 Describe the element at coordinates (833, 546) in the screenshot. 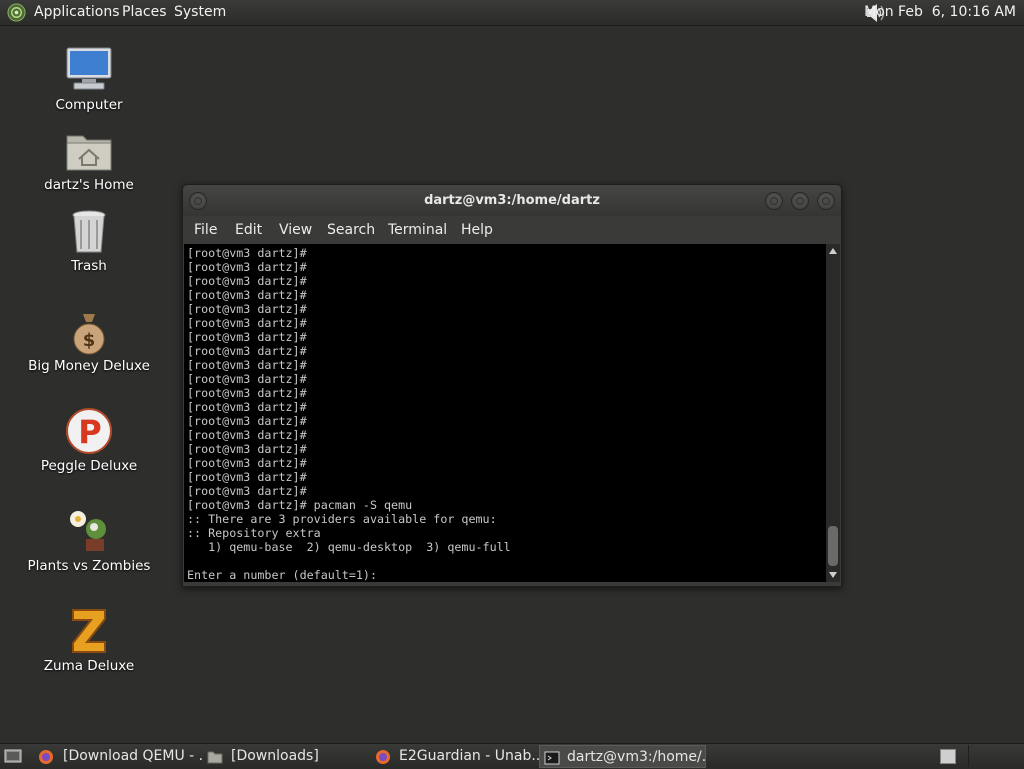

I see `scrollbar-thumb` at that location.